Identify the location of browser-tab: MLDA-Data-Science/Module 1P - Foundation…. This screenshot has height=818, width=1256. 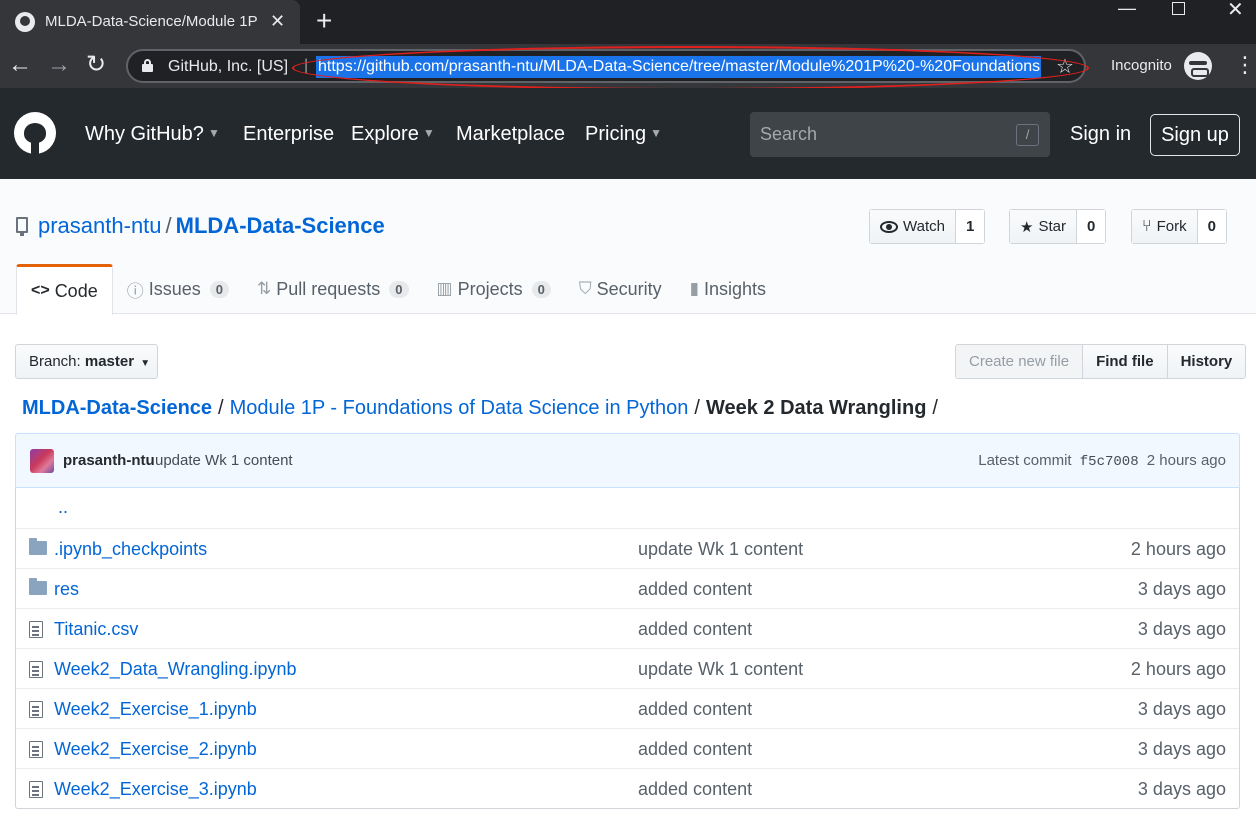
(150, 22).